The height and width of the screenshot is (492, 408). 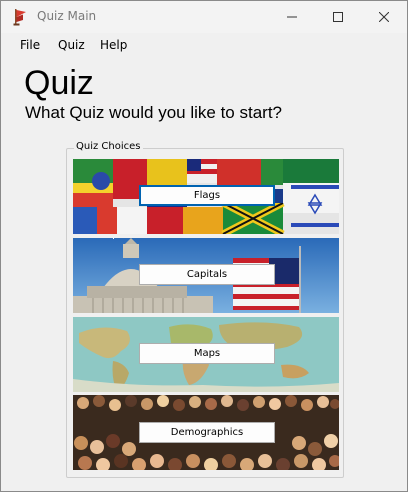 I want to click on capitals-choice-panel: Capitals, so click(x=206, y=275).